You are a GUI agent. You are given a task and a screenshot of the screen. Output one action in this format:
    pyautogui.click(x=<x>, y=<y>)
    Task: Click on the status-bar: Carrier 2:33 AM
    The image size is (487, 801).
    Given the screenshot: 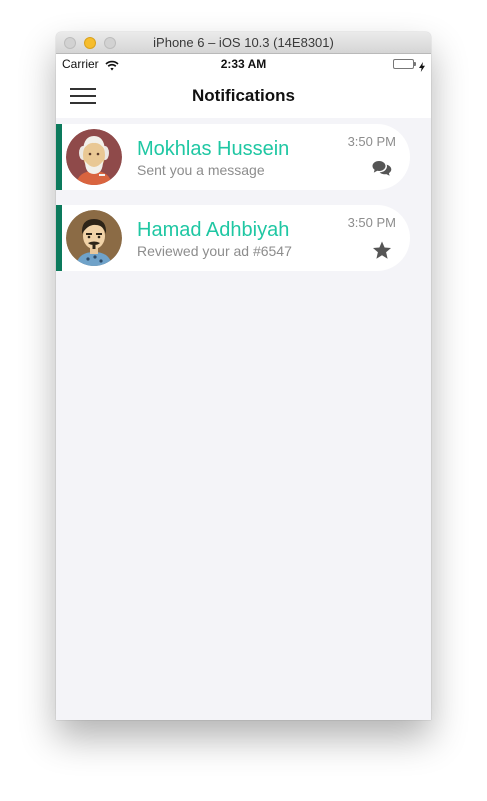 What is the action you would take?
    pyautogui.click(x=243, y=64)
    